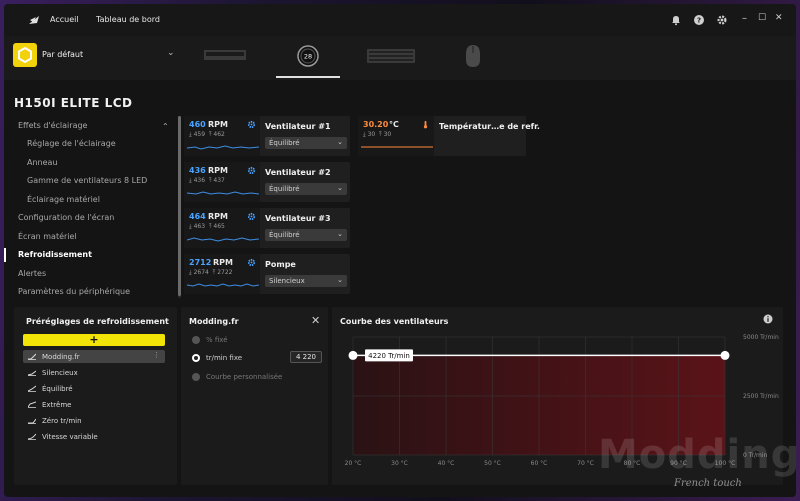 This screenshot has height=501, width=800. What do you see at coordinates (223, 262) in the screenshot?
I see `pump-rpm-unit: RPM` at bounding box center [223, 262].